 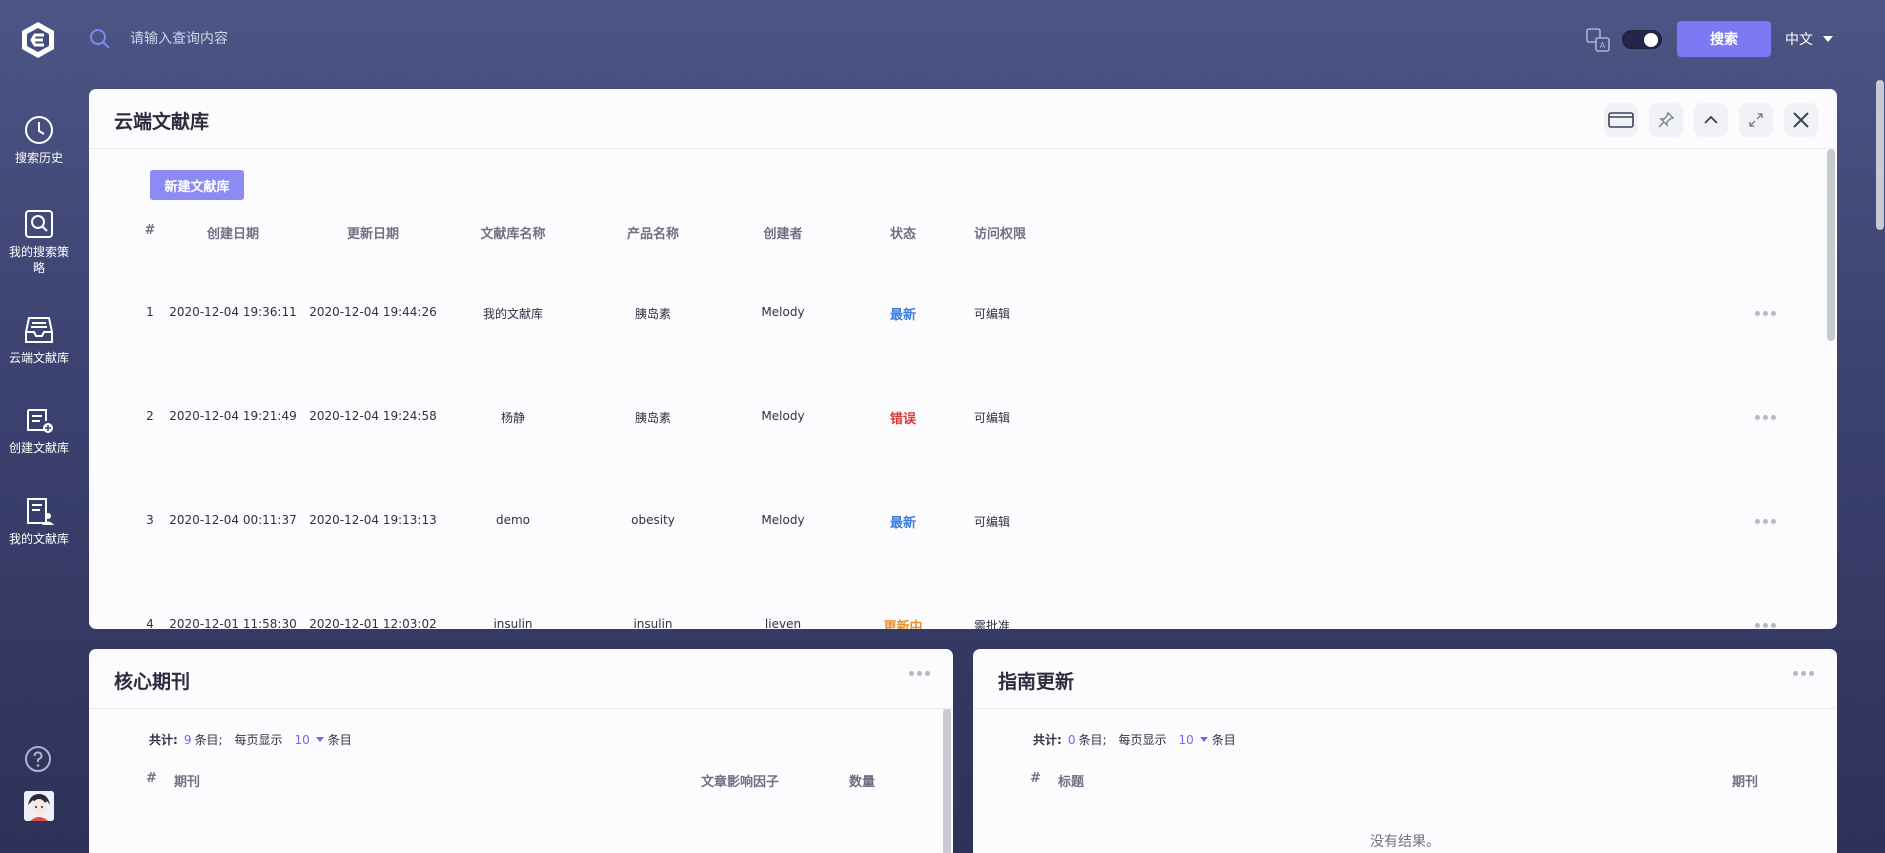 I want to click on column-header: 产品名称, so click(x=653, y=232).